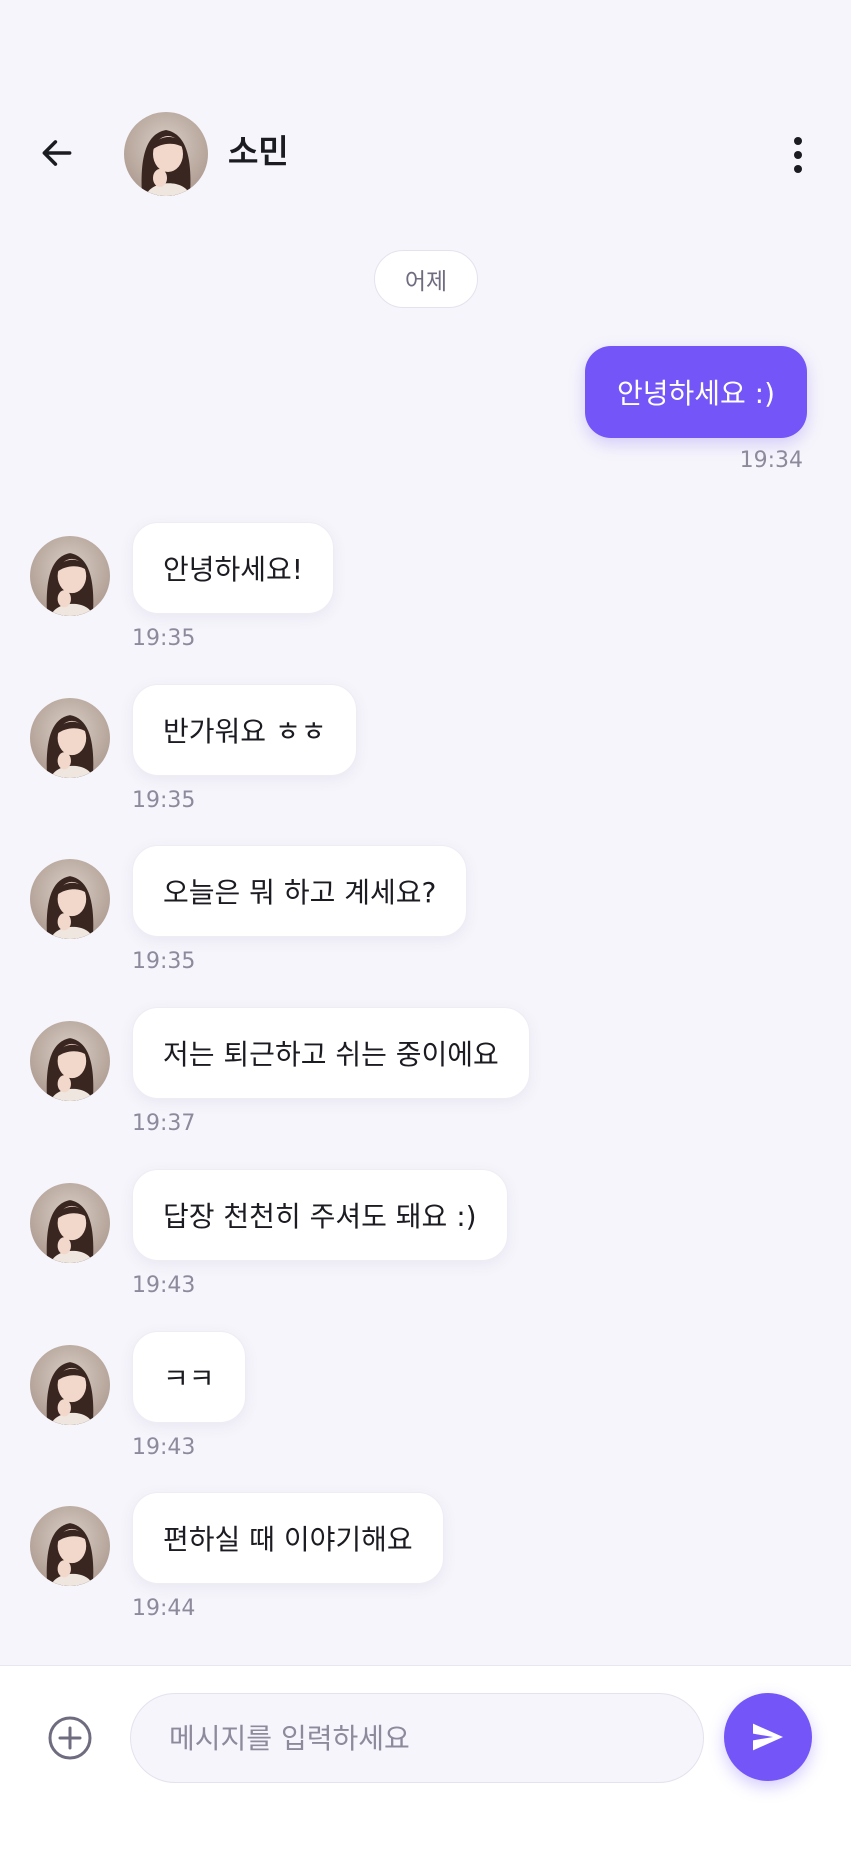 The height and width of the screenshot is (1849, 851). Describe the element at coordinates (331, 1053) in the screenshot. I see `message-bubble: 저는 퇴근하고 쉬는 중이에요` at that location.